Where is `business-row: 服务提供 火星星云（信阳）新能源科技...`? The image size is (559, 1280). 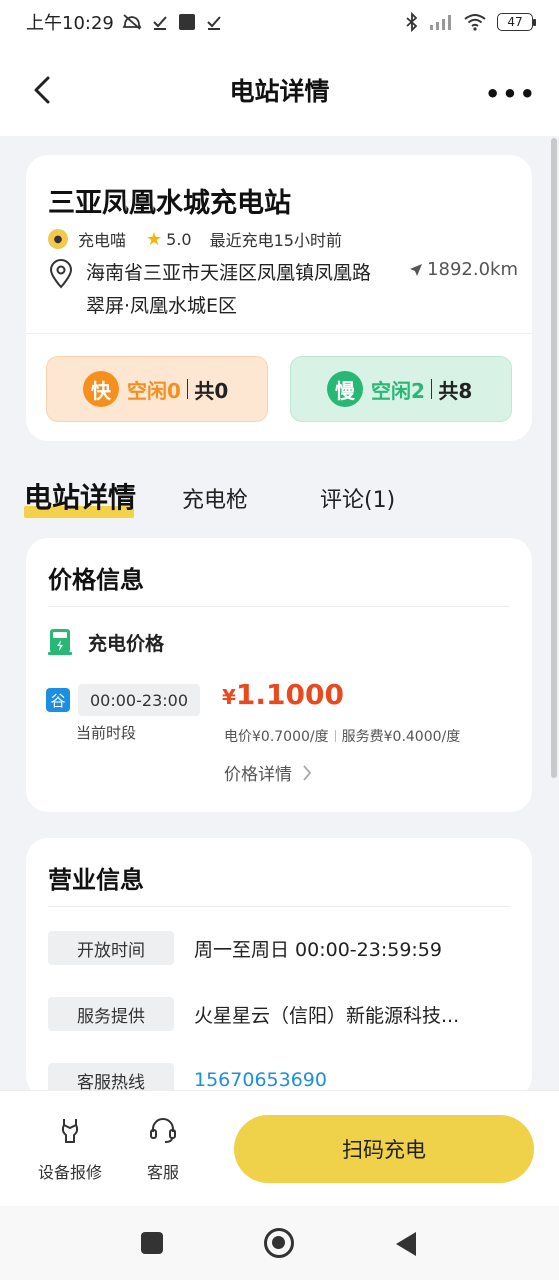 business-row: 服务提供 火星星云（信阳）新能源科技... is located at coordinates (253, 1014).